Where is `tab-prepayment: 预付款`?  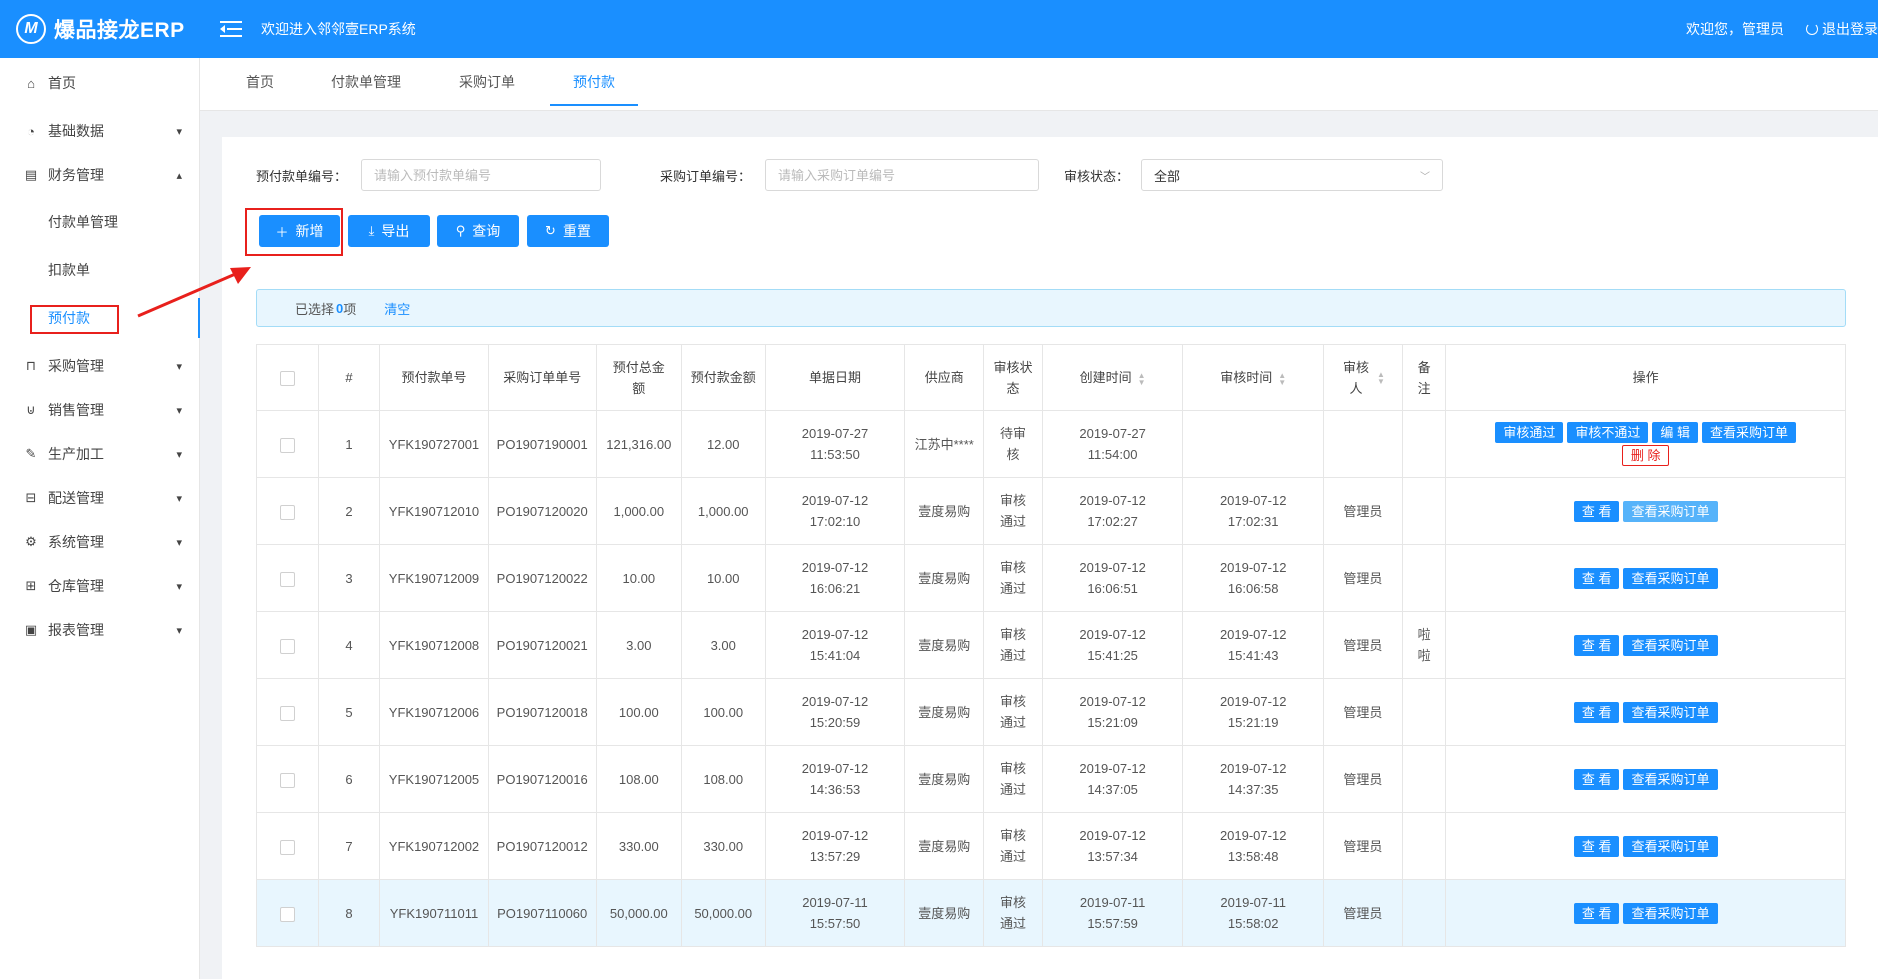
tab-prepayment: 预付款 is located at coordinates (594, 83).